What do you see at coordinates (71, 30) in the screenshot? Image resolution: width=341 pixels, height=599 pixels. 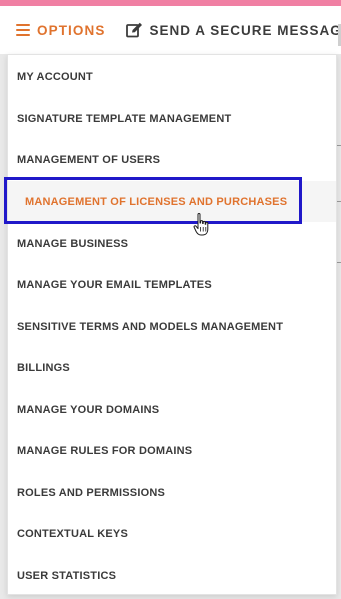 I see `options-label: OPTIONS` at bounding box center [71, 30].